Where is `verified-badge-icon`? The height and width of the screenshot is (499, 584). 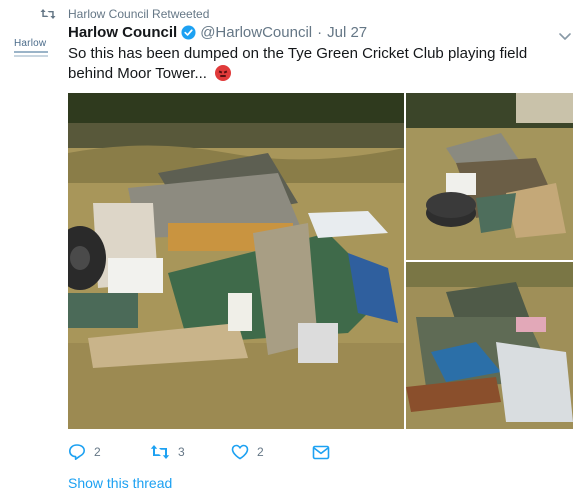
verified-badge-icon is located at coordinates (188, 32).